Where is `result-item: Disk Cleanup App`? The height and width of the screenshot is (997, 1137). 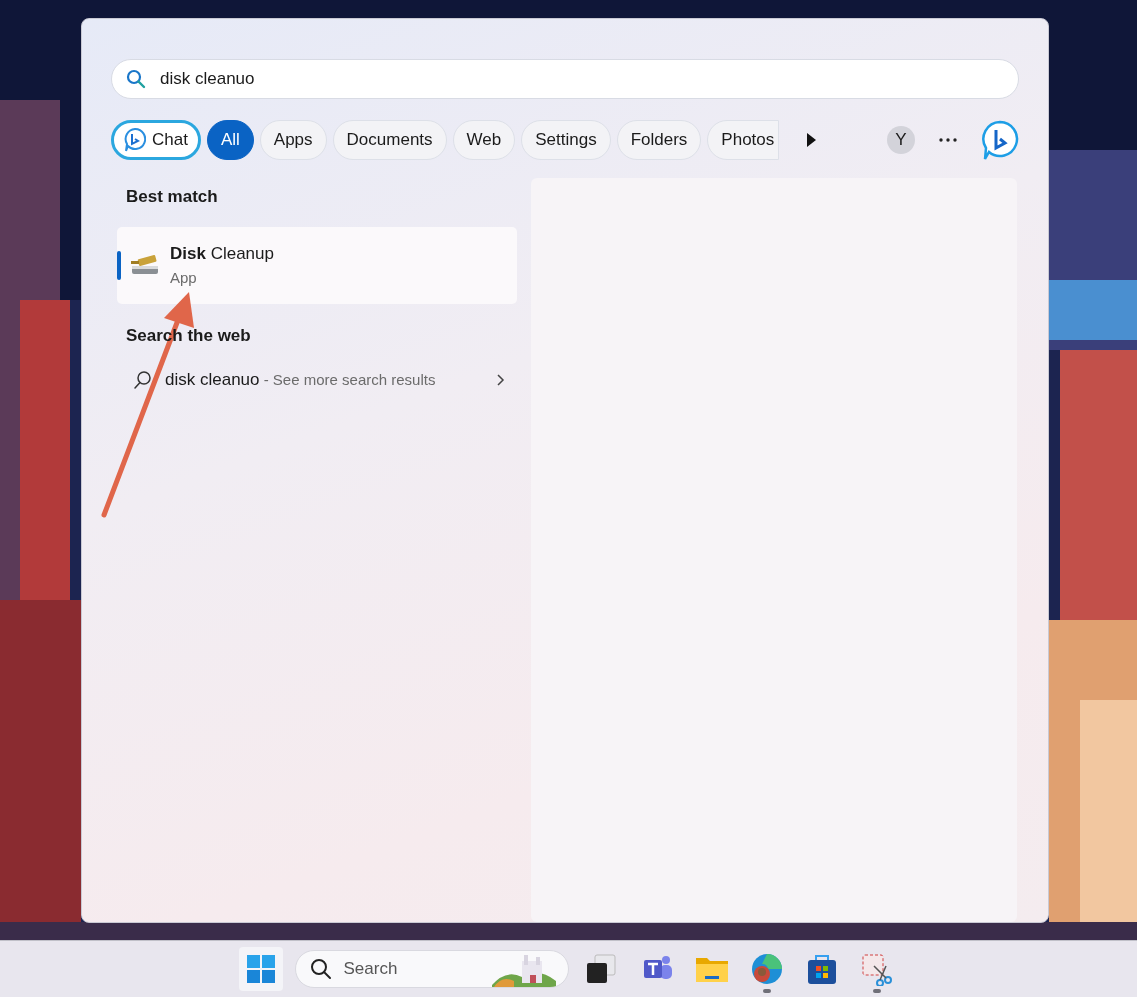
result-item: Disk Cleanup App is located at coordinates (317, 265).